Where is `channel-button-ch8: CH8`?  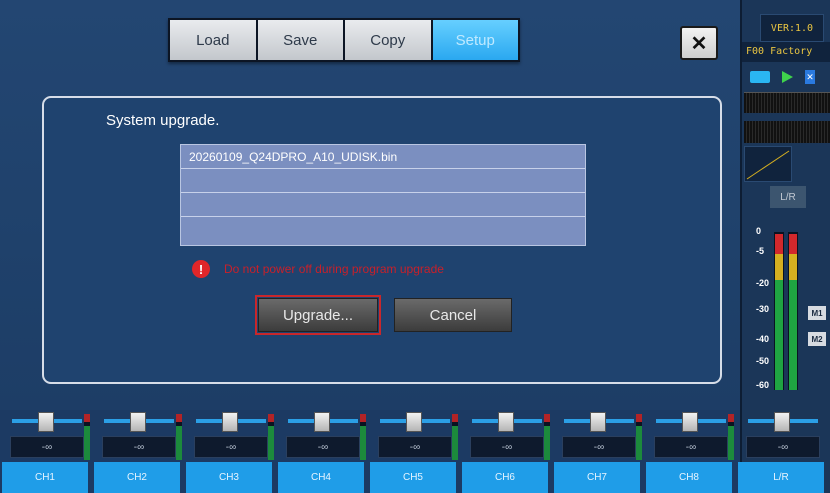
channel-button-ch8: CH8 is located at coordinates (689, 477).